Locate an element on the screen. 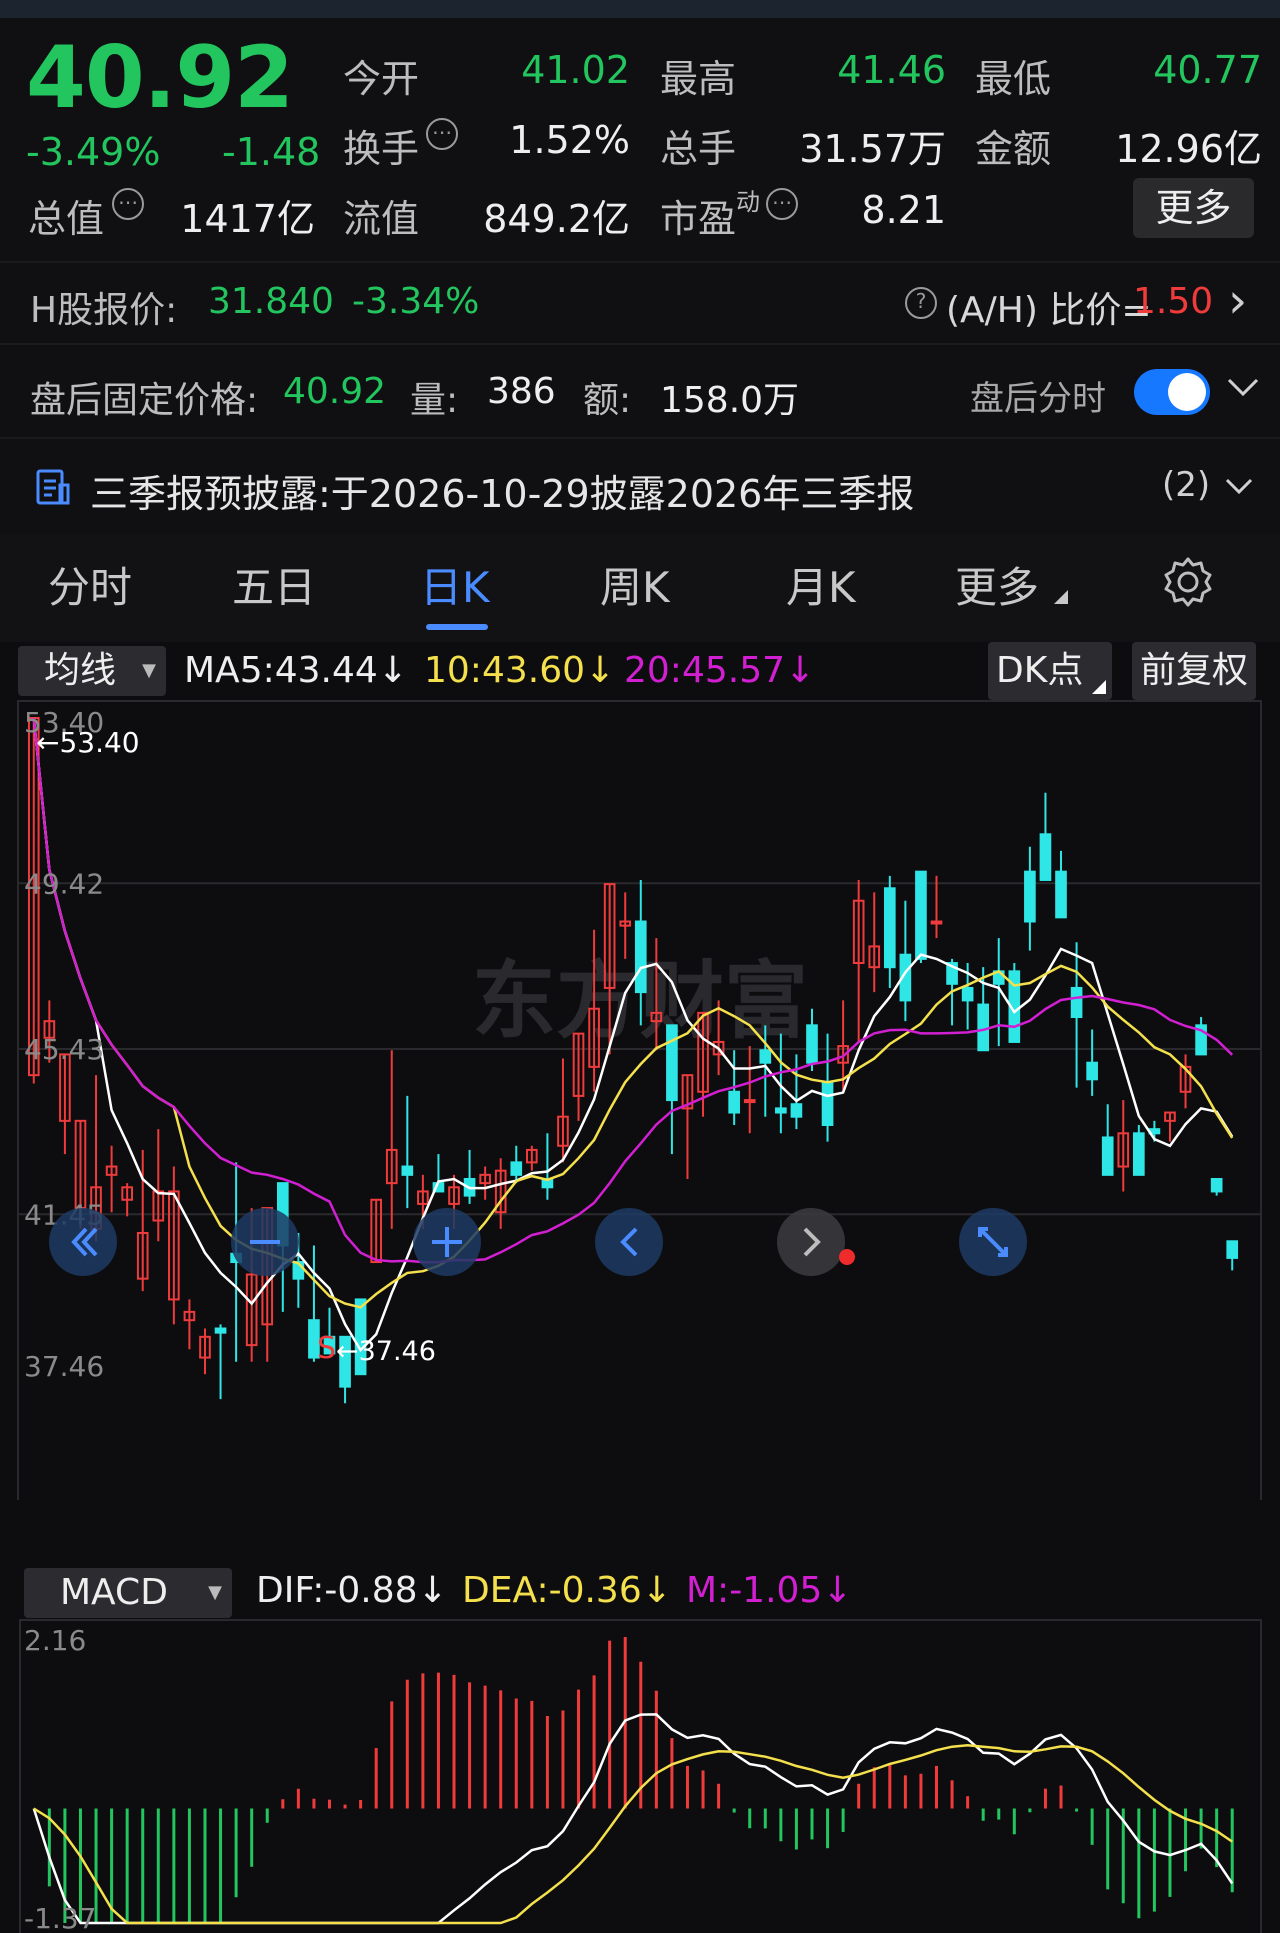  low-label: 最低 is located at coordinates (1013, 79).